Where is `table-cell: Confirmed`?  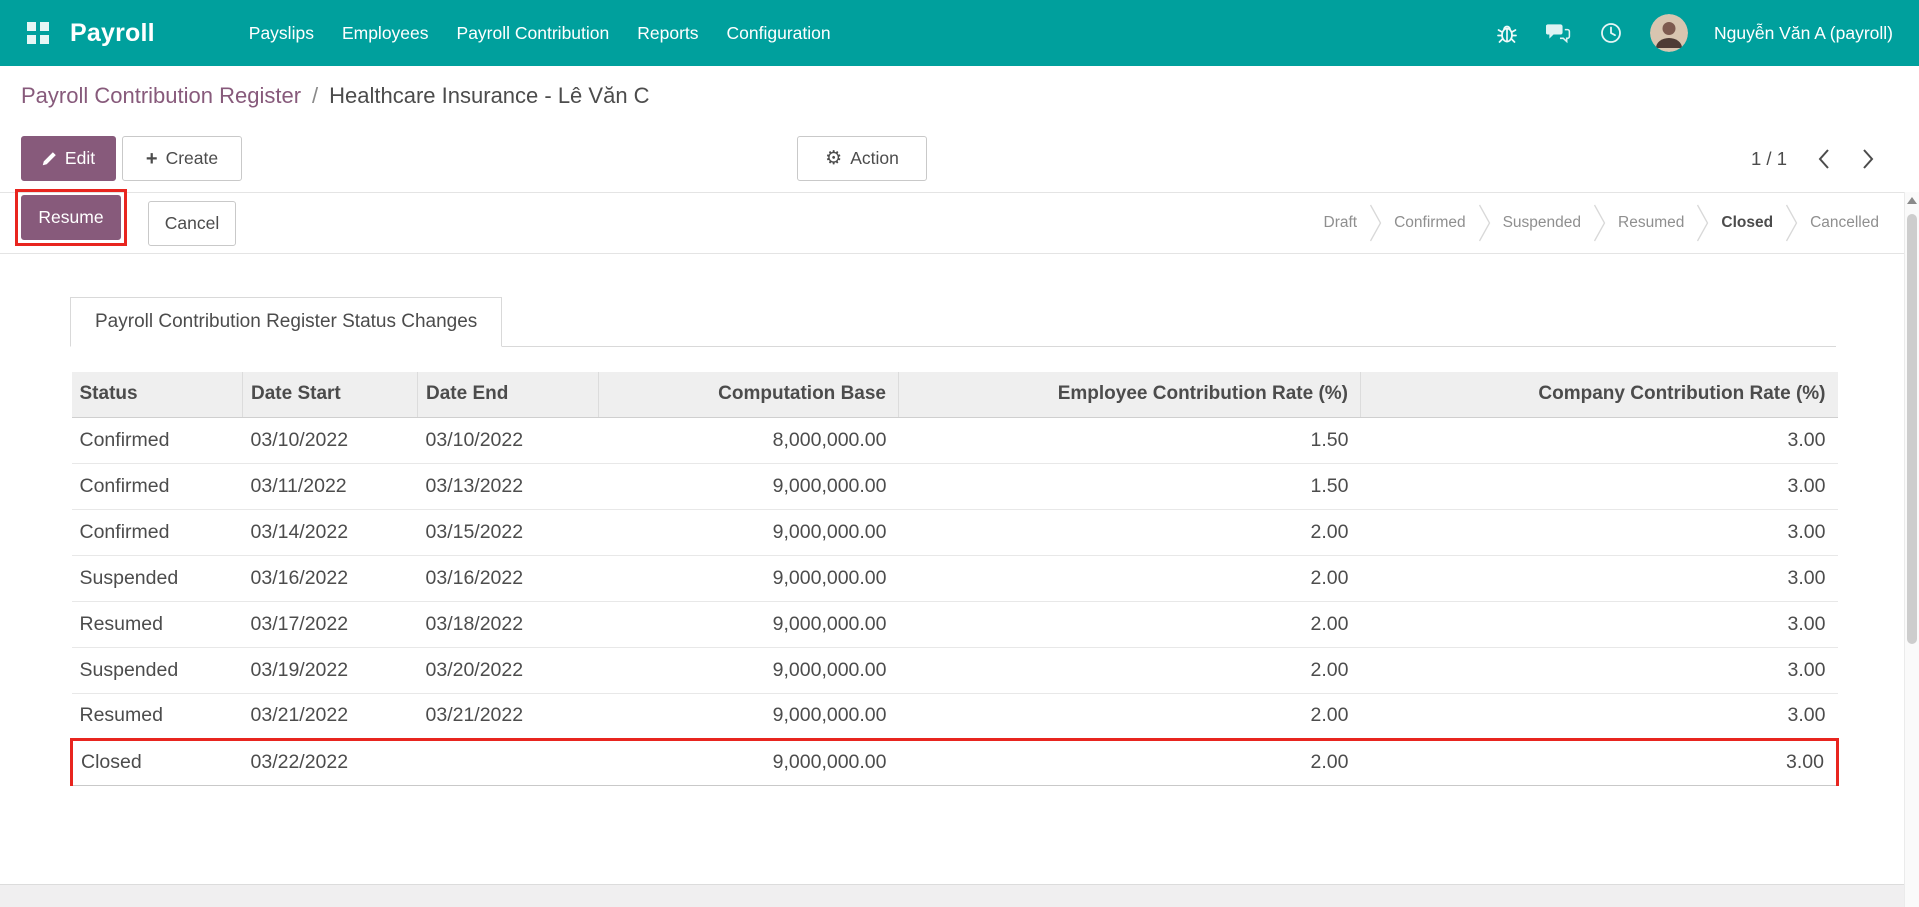 table-cell: Confirmed is located at coordinates (157, 485).